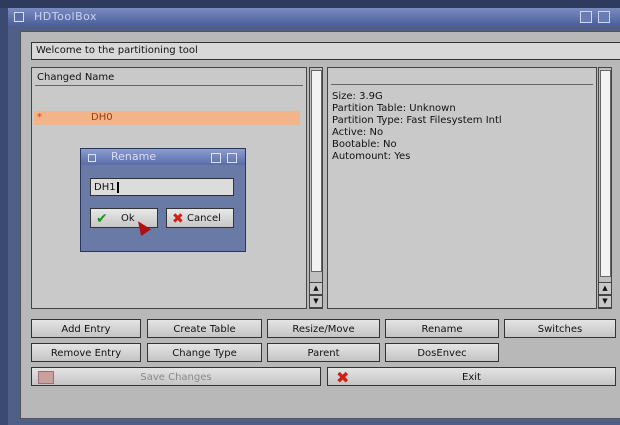  What do you see at coordinates (92, 158) in the screenshot?
I see `dialog-close-gadget-icon` at bounding box center [92, 158].